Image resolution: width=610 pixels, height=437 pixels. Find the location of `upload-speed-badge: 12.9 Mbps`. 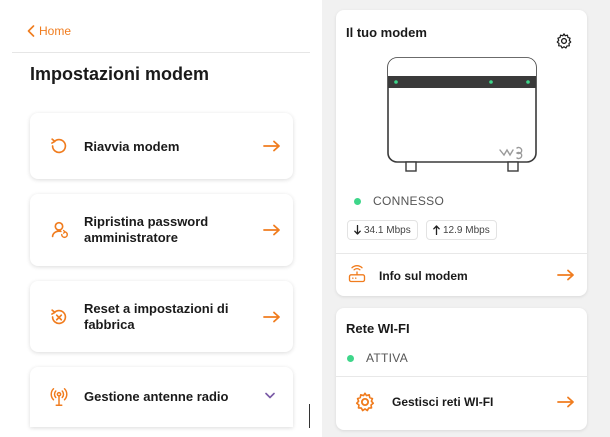

upload-speed-badge: 12.9 Mbps is located at coordinates (461, 230).